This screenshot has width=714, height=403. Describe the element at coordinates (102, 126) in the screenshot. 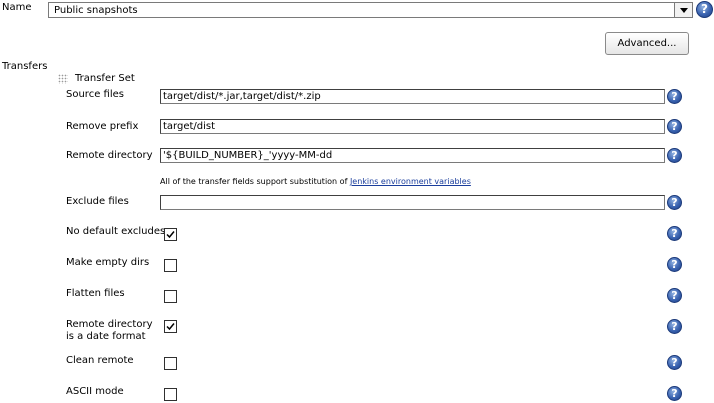

I see `remove-prefix-label: Remove prefix` at that location.